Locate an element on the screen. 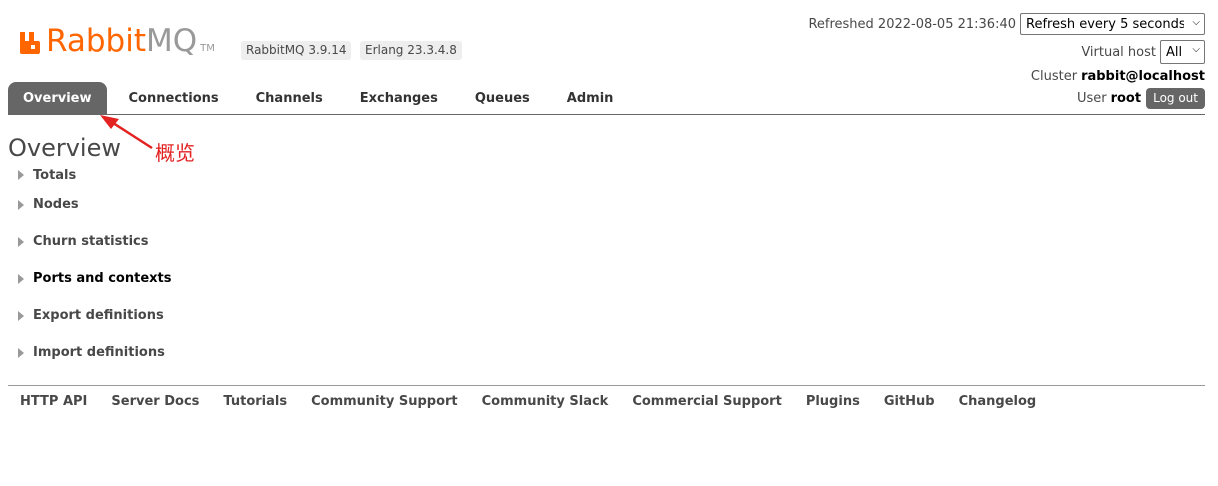 This screenshot has height=486, width=1218. section-label: Ports and contexts is located at coordinates (102, 278).